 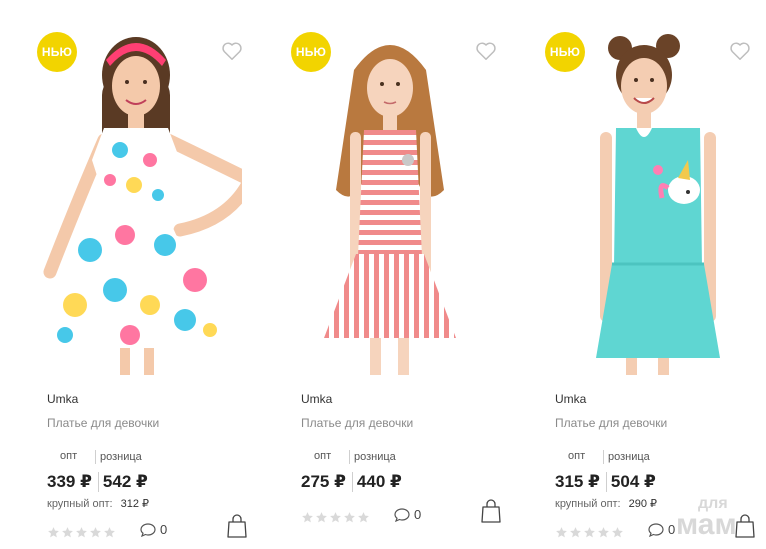 I want to click on watermark-line2: мам, so click(x=706, y=524).